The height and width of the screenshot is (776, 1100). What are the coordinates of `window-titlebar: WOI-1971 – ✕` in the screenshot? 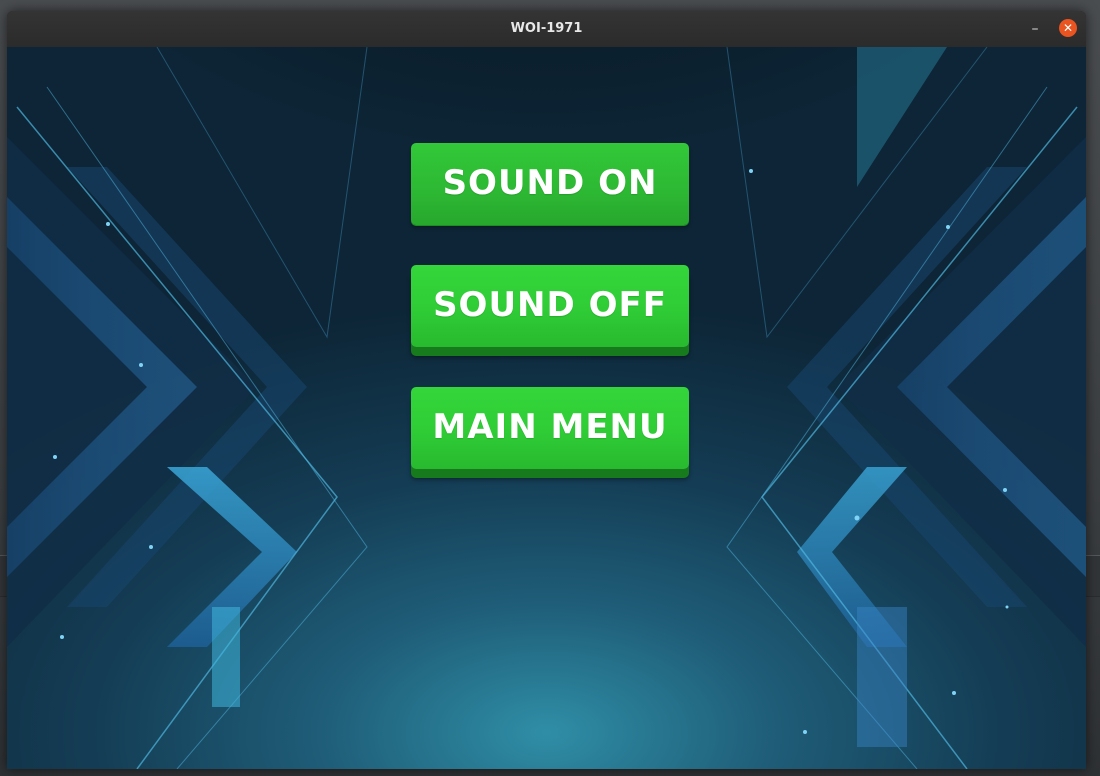 It's located at (546, 29).